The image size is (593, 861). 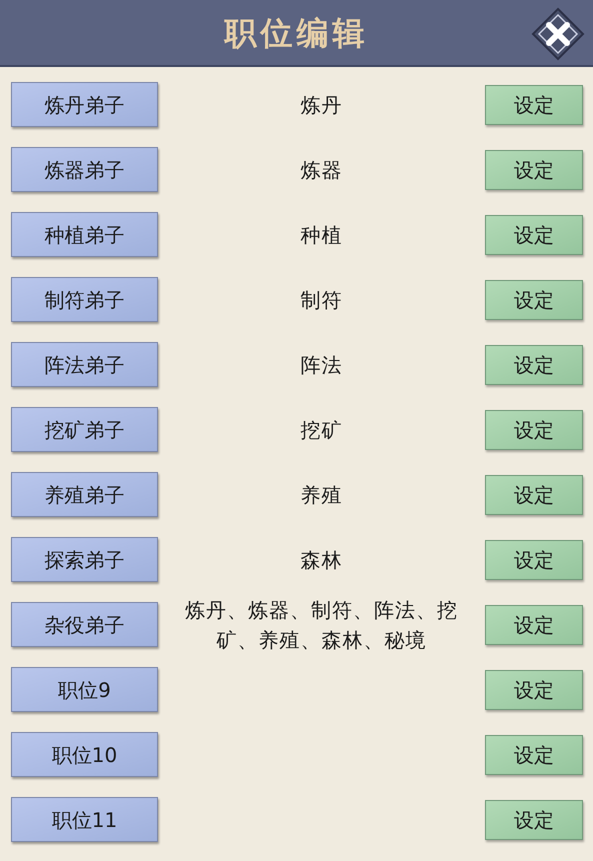 What do you see at coordinates (558, 34) in the screenshot?
I see `close-icon` at bounding box center [558, 34].